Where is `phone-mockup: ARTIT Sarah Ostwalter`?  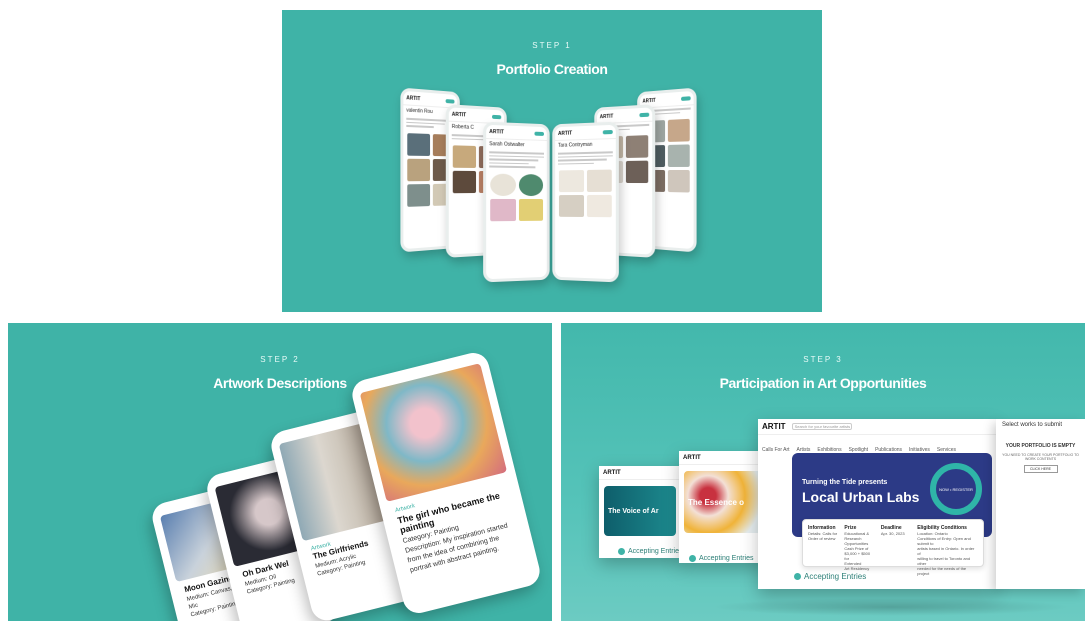 phone-mockup: ARTIT Sarah Ostwalter is located at coordinates (516, 202).